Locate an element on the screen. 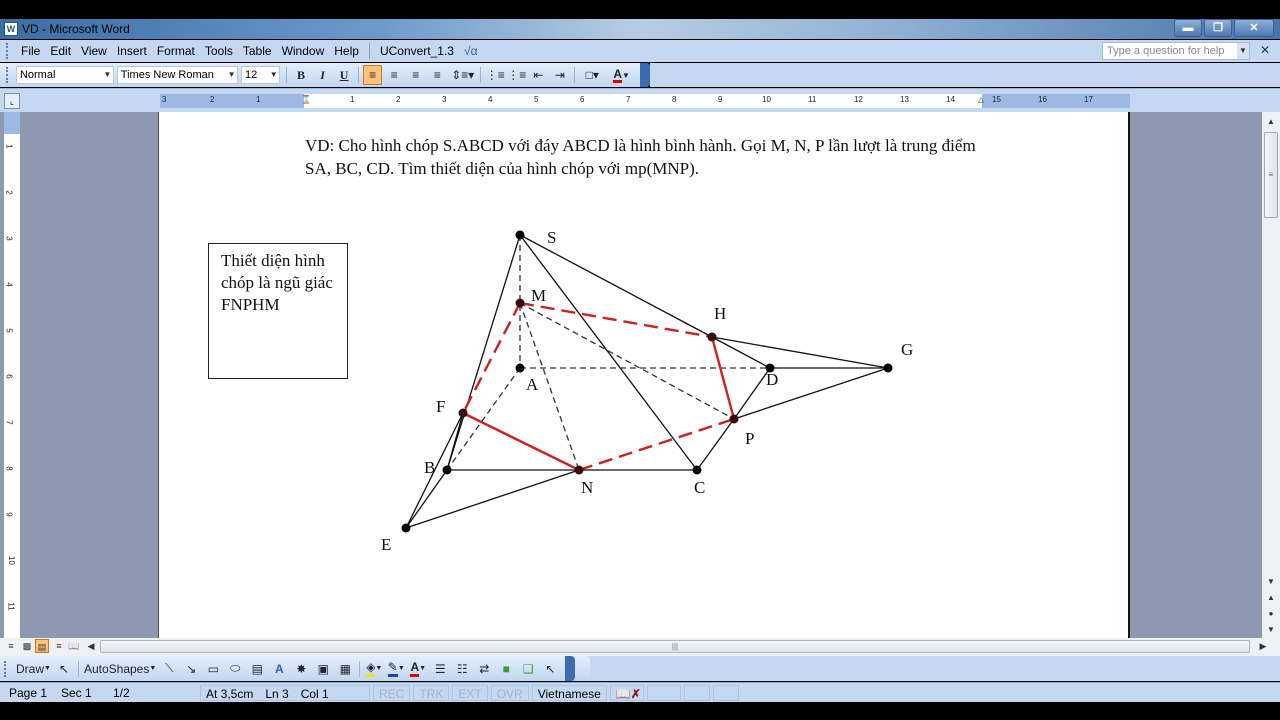 Image resolution: width=1280 pixels, height=720 pixels. menu-file: File is located at coordinates (30, 51).